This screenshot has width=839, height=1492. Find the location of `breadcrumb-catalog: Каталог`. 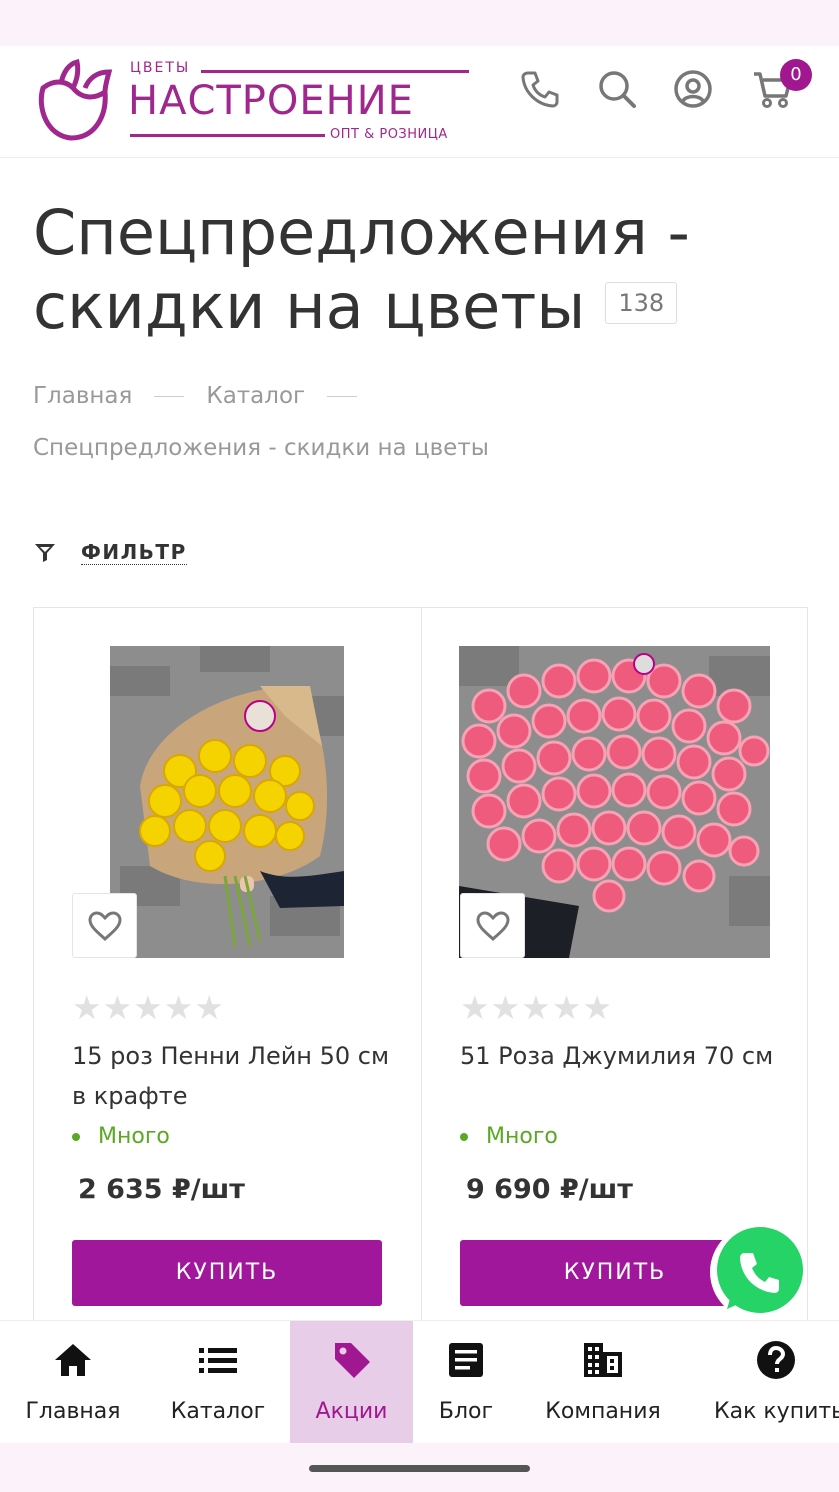

breadcrumb-catalog: Каталог is located at coordinates (255, 396).